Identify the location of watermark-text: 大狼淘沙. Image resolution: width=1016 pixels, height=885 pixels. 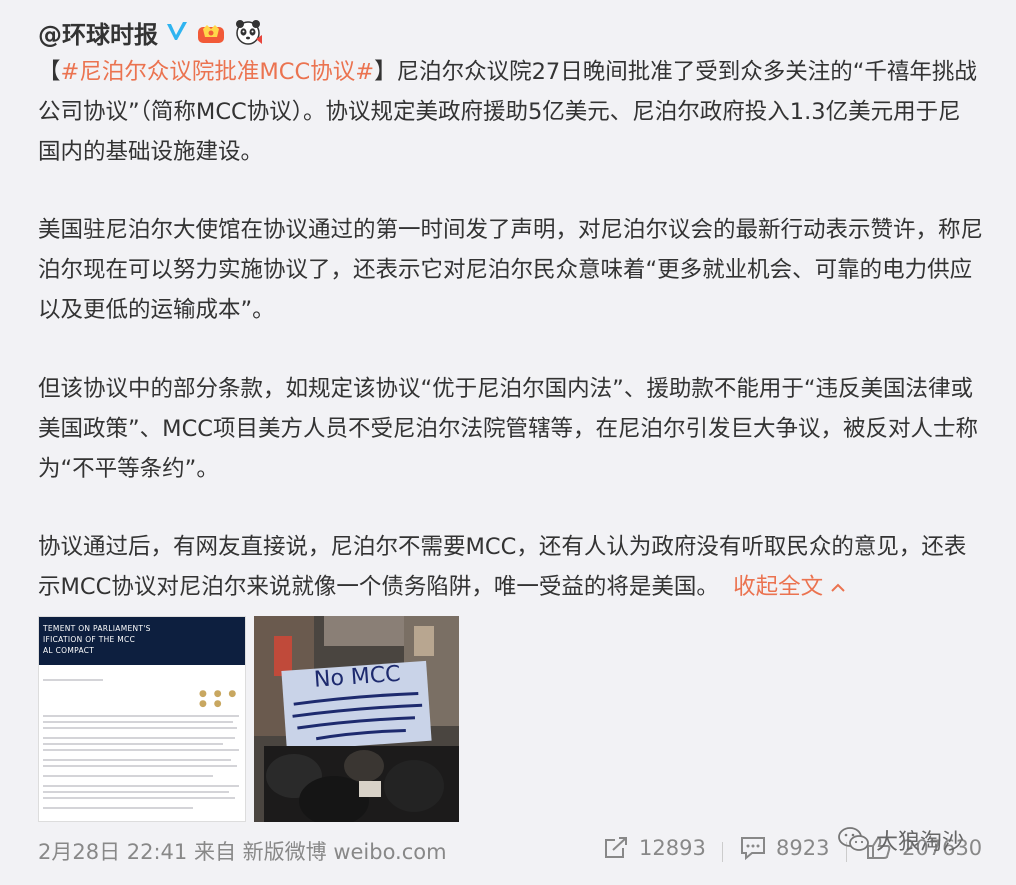
(920, 842).